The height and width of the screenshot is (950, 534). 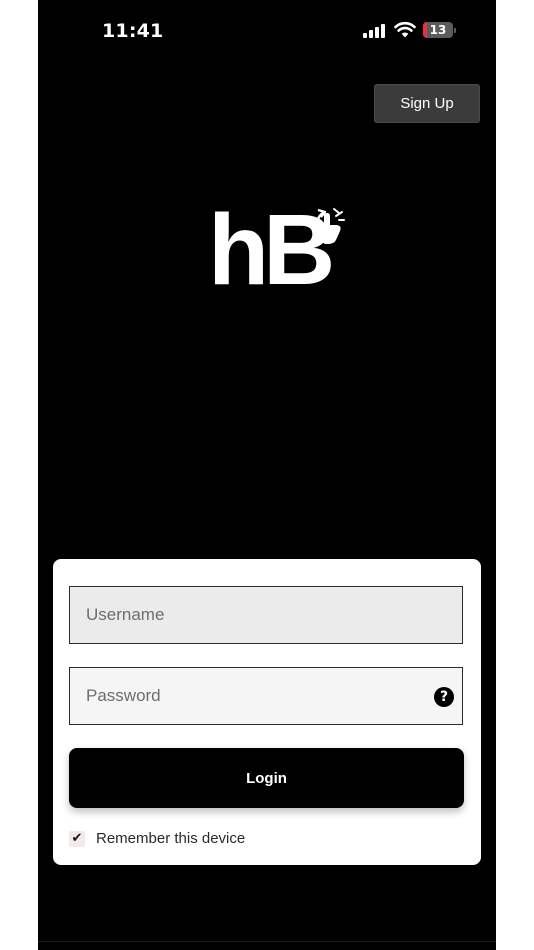 I want to click on logo-text: hB, so click(x=269, y=245).